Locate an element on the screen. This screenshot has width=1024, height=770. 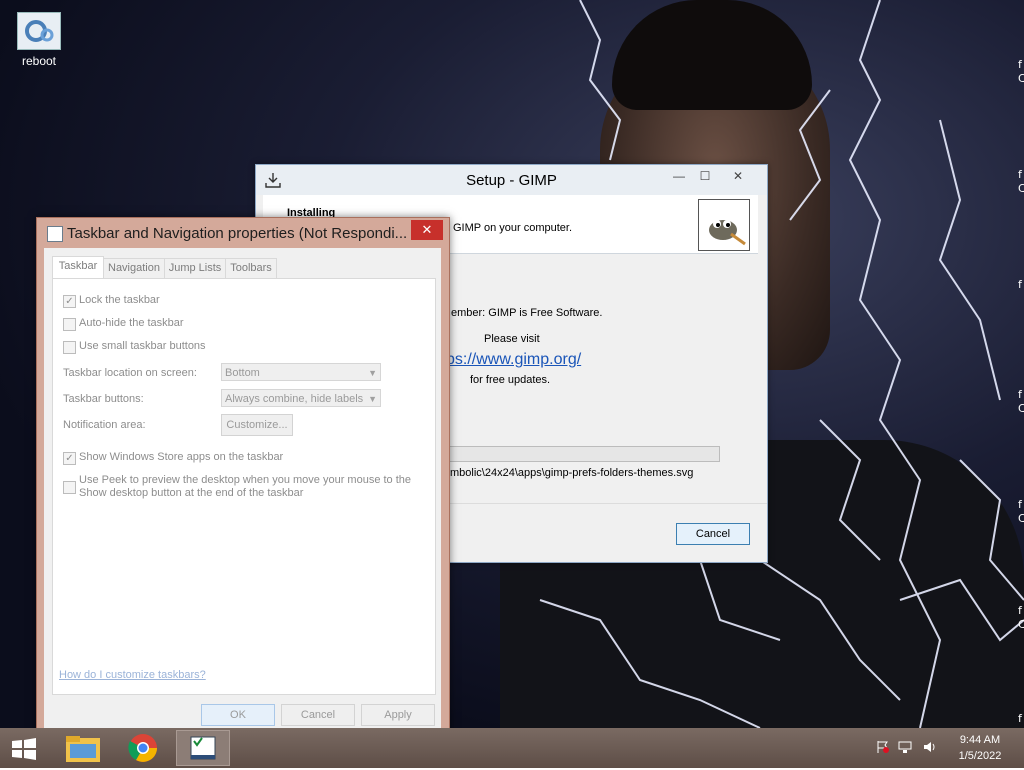
tab-toolbars: Toolbars is located at coordinates (251, 268).